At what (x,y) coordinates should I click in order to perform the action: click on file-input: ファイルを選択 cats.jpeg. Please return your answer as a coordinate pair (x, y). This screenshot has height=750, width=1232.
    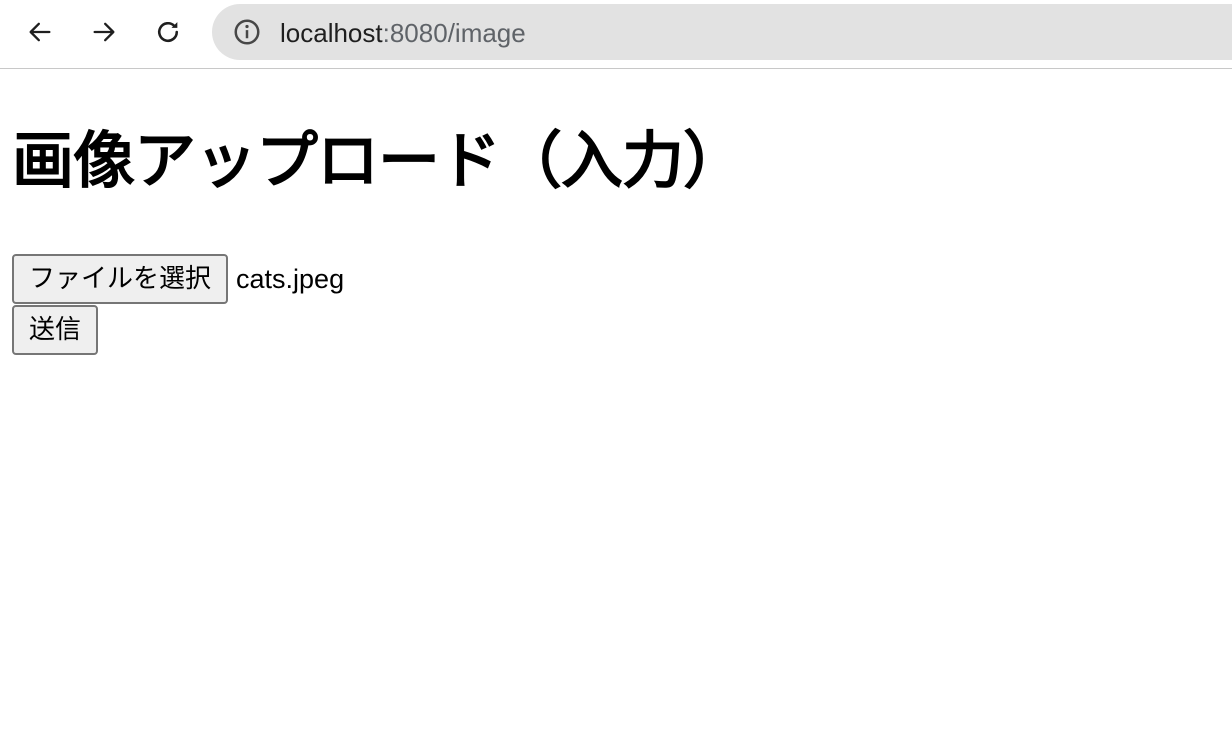
    Looking at the image, I should click on (178, 279).